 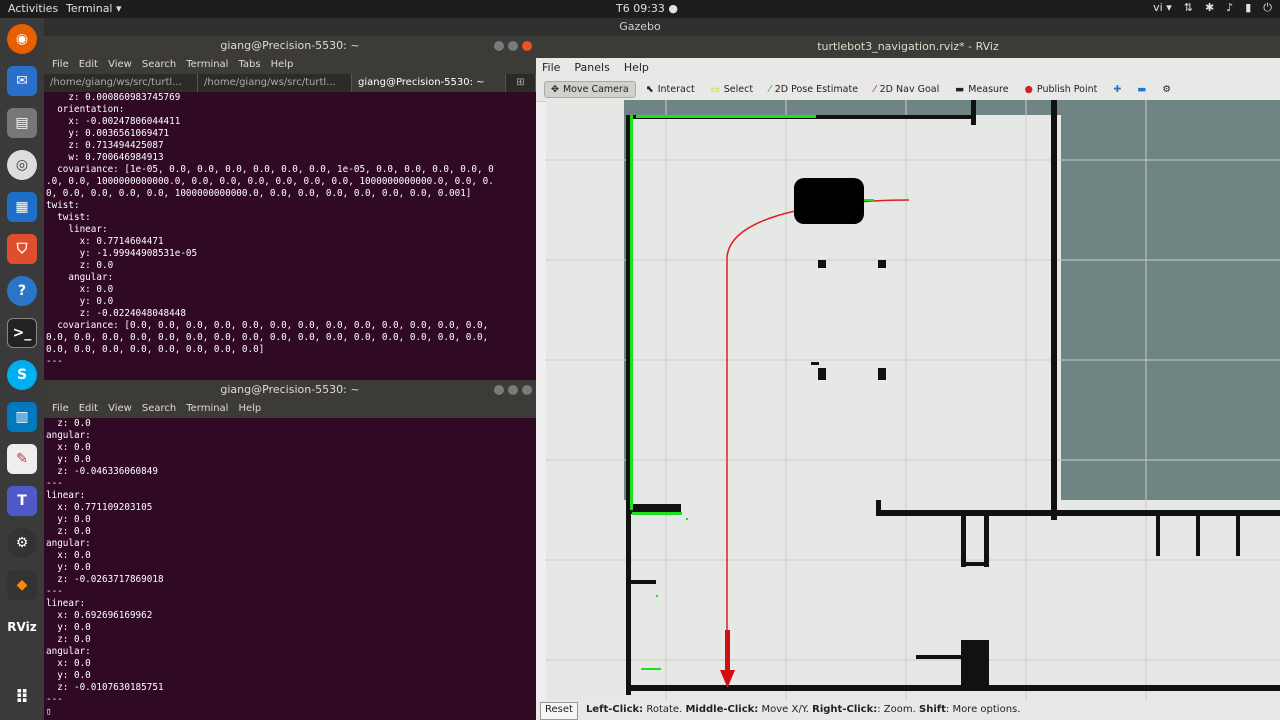 I want to click on arduino-icon: ⚙, so click(x=22, y=543).